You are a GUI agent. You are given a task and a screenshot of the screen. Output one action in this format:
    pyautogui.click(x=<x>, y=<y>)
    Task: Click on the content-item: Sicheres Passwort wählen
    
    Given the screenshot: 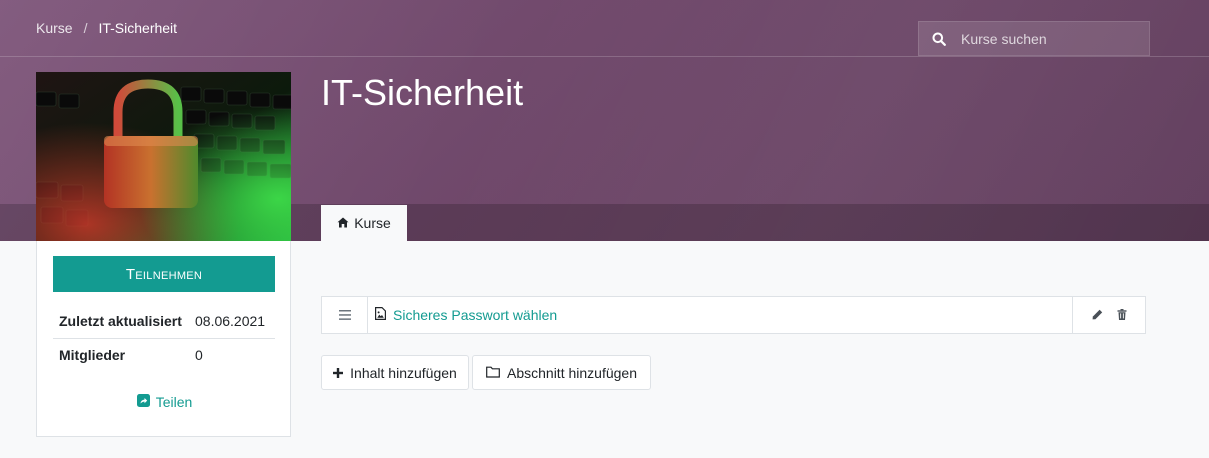 What is the action you would take?
    pyautogui.click(x=733, y=315)
    